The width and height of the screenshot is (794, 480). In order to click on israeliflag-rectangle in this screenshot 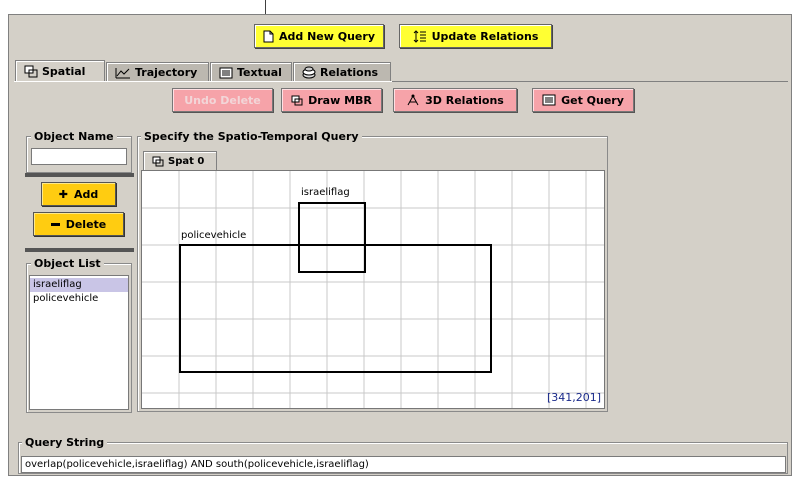, I will do `click(332, 237)`.